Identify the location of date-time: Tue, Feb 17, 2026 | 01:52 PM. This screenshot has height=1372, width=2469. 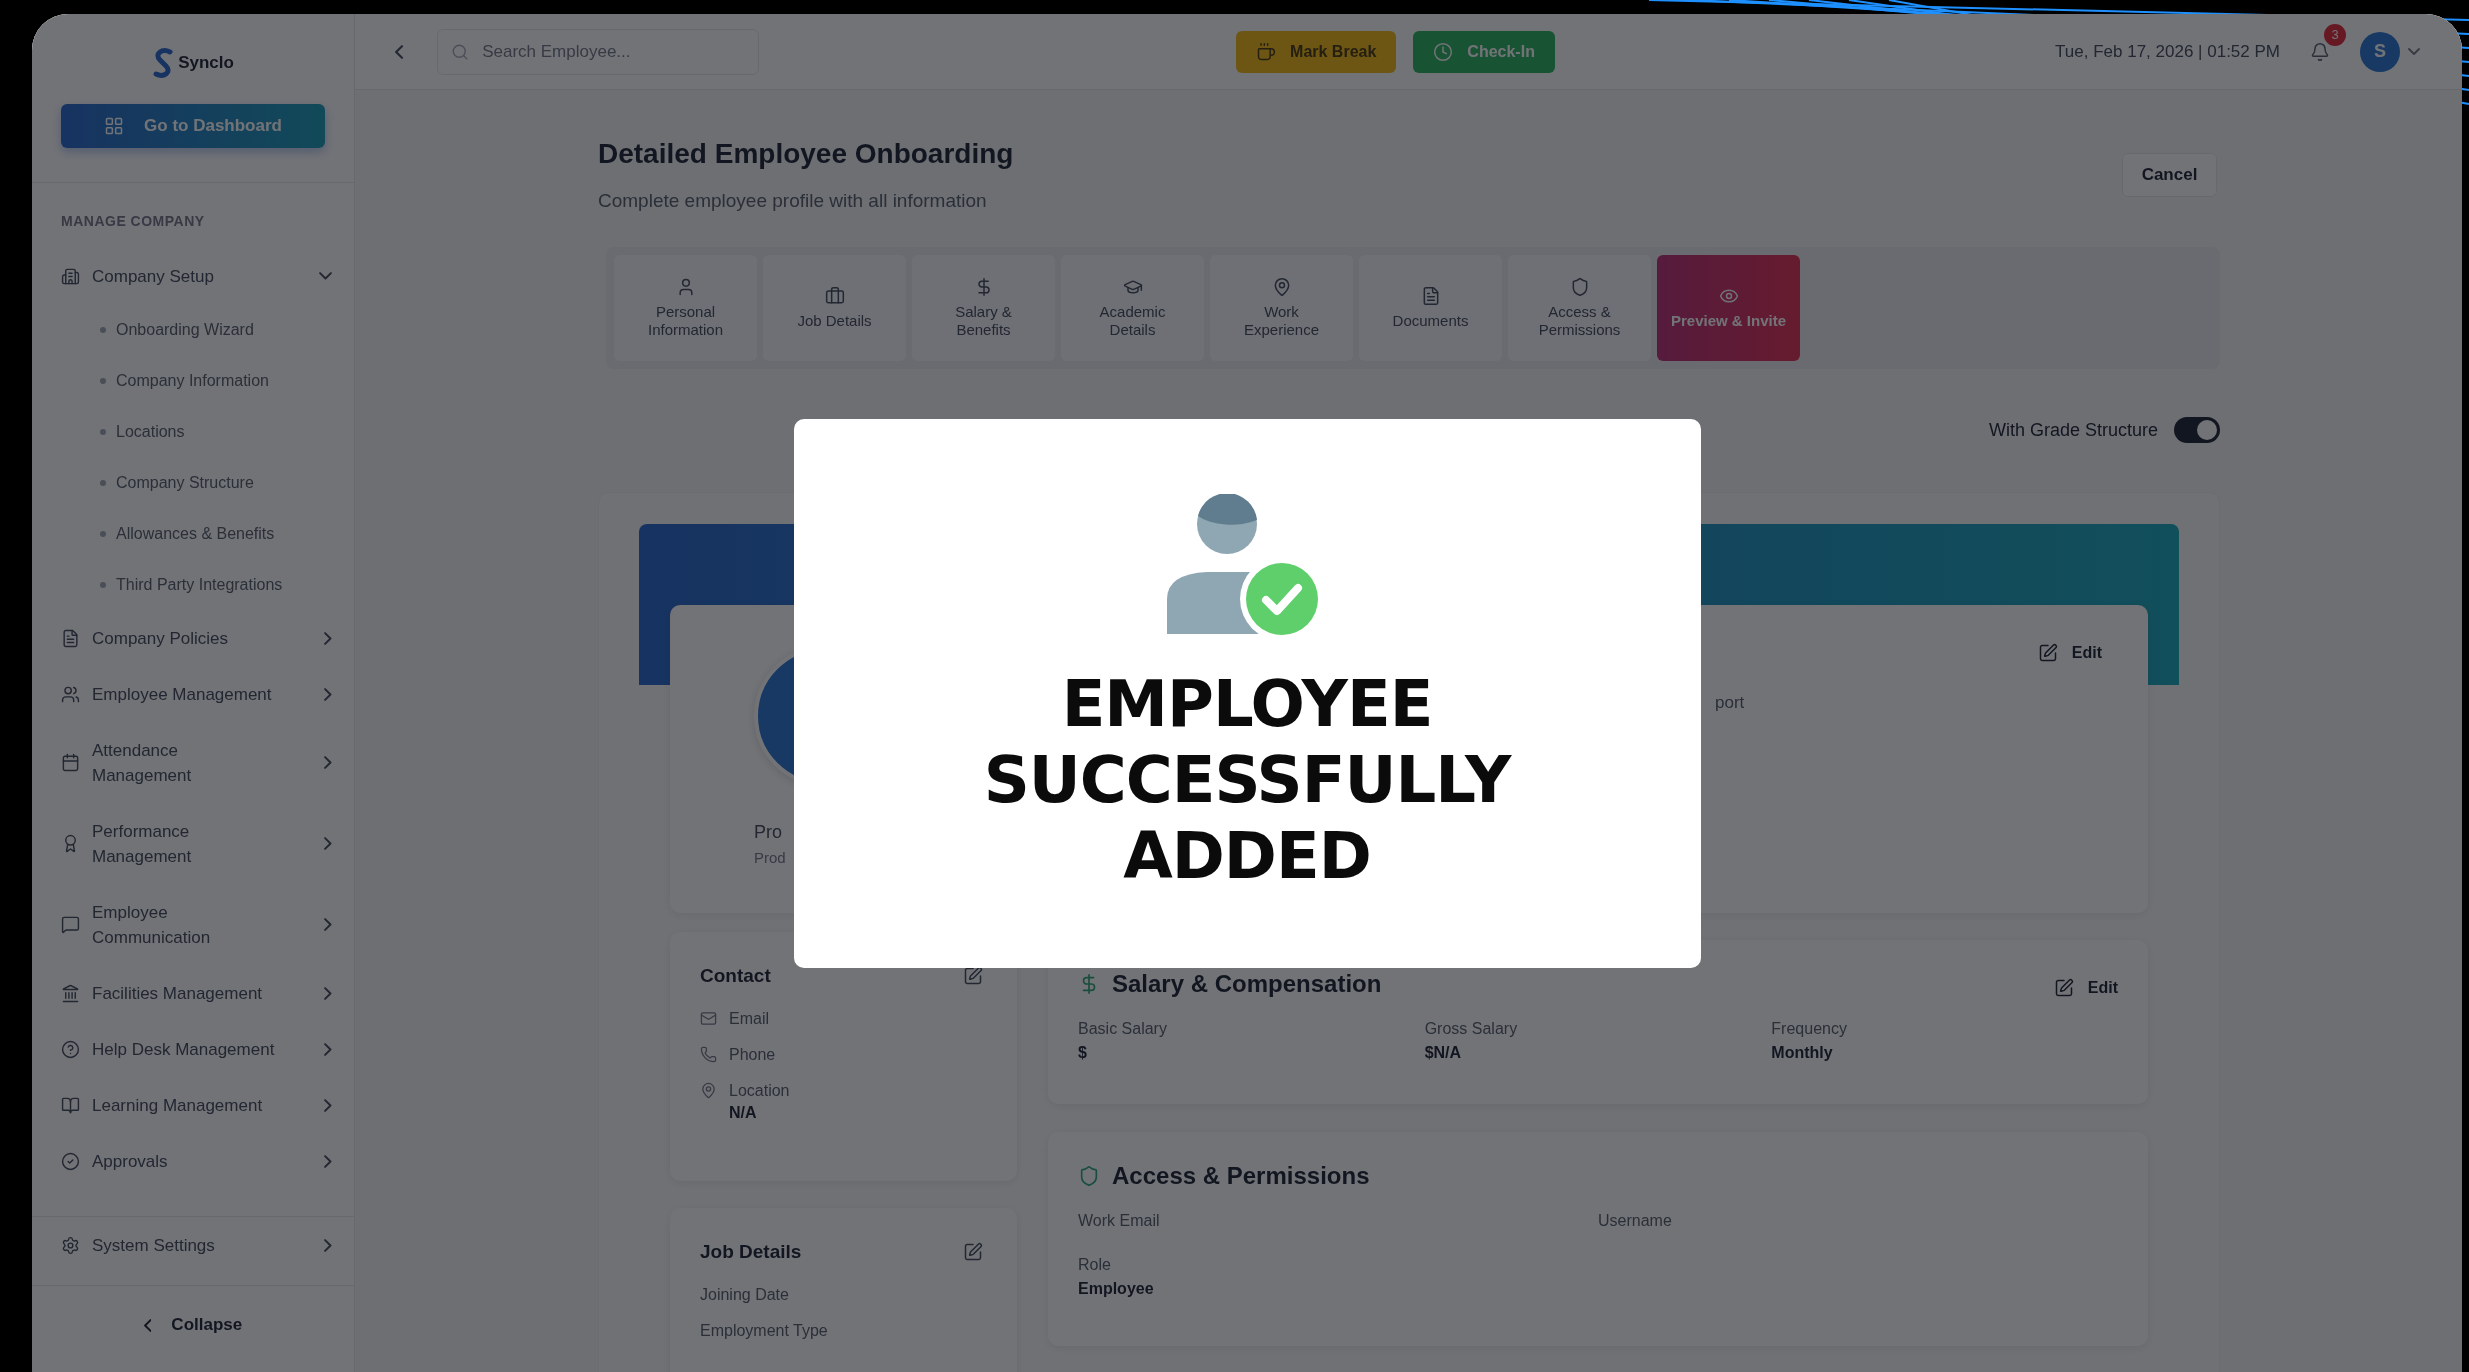
(2167, 51).